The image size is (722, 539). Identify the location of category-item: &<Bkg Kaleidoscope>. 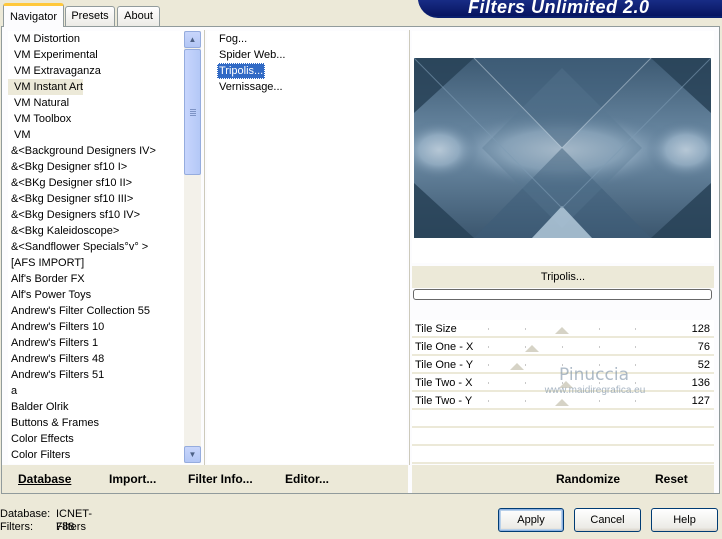
(63, 231).